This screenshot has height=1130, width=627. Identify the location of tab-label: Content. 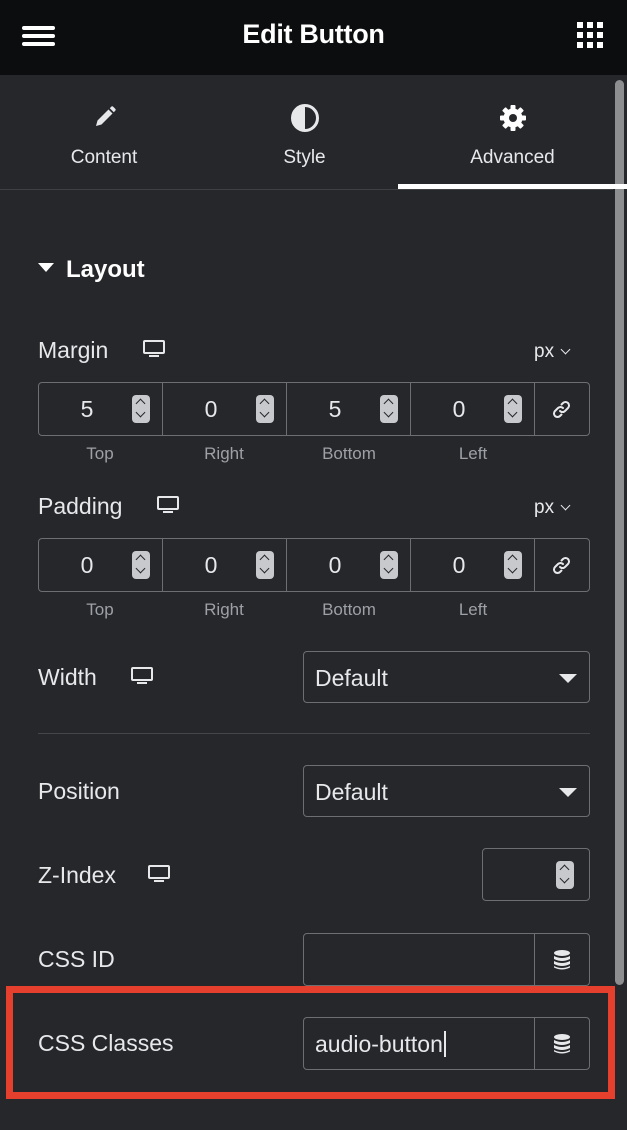
(104, 157).